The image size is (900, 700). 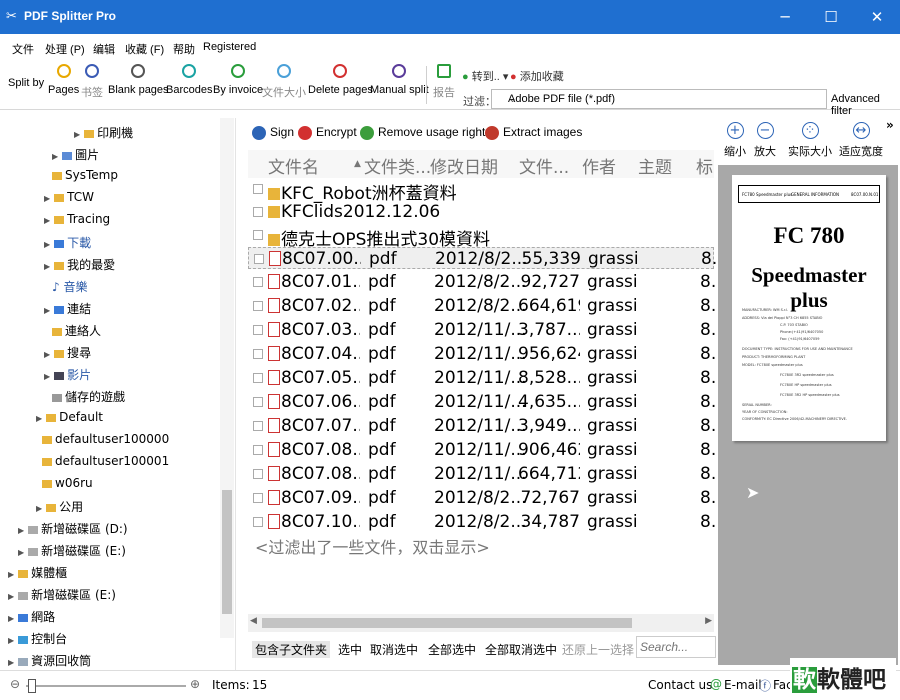 I want to click on file-row: 8C07.08.... pdf 2012/11/...906,462 grassi 8., so click(x=482, y=450).